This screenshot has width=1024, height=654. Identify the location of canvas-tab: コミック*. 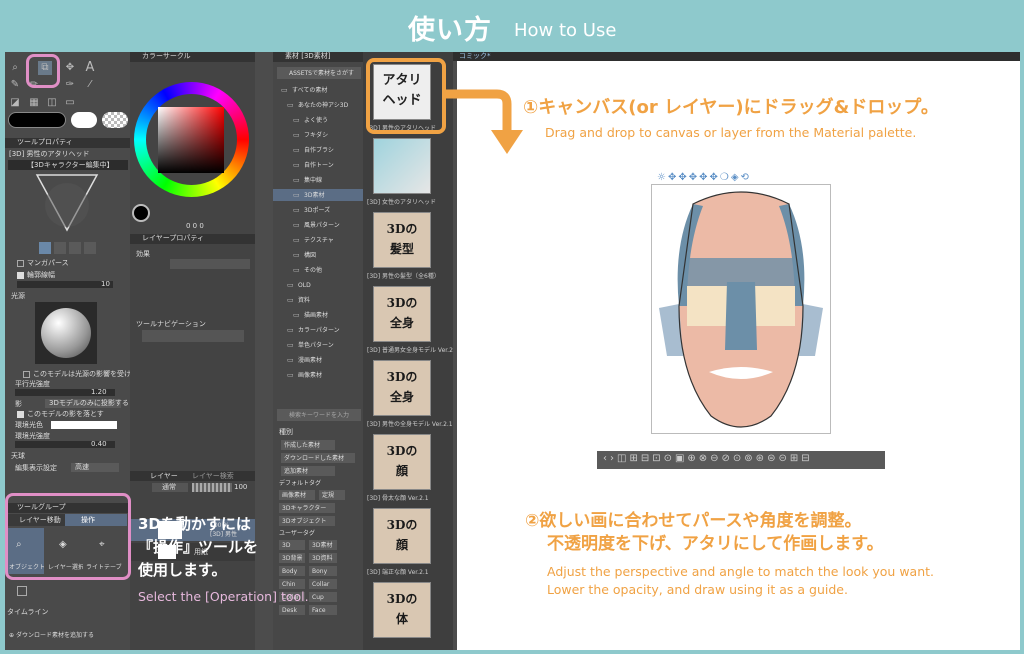
(475, 56).